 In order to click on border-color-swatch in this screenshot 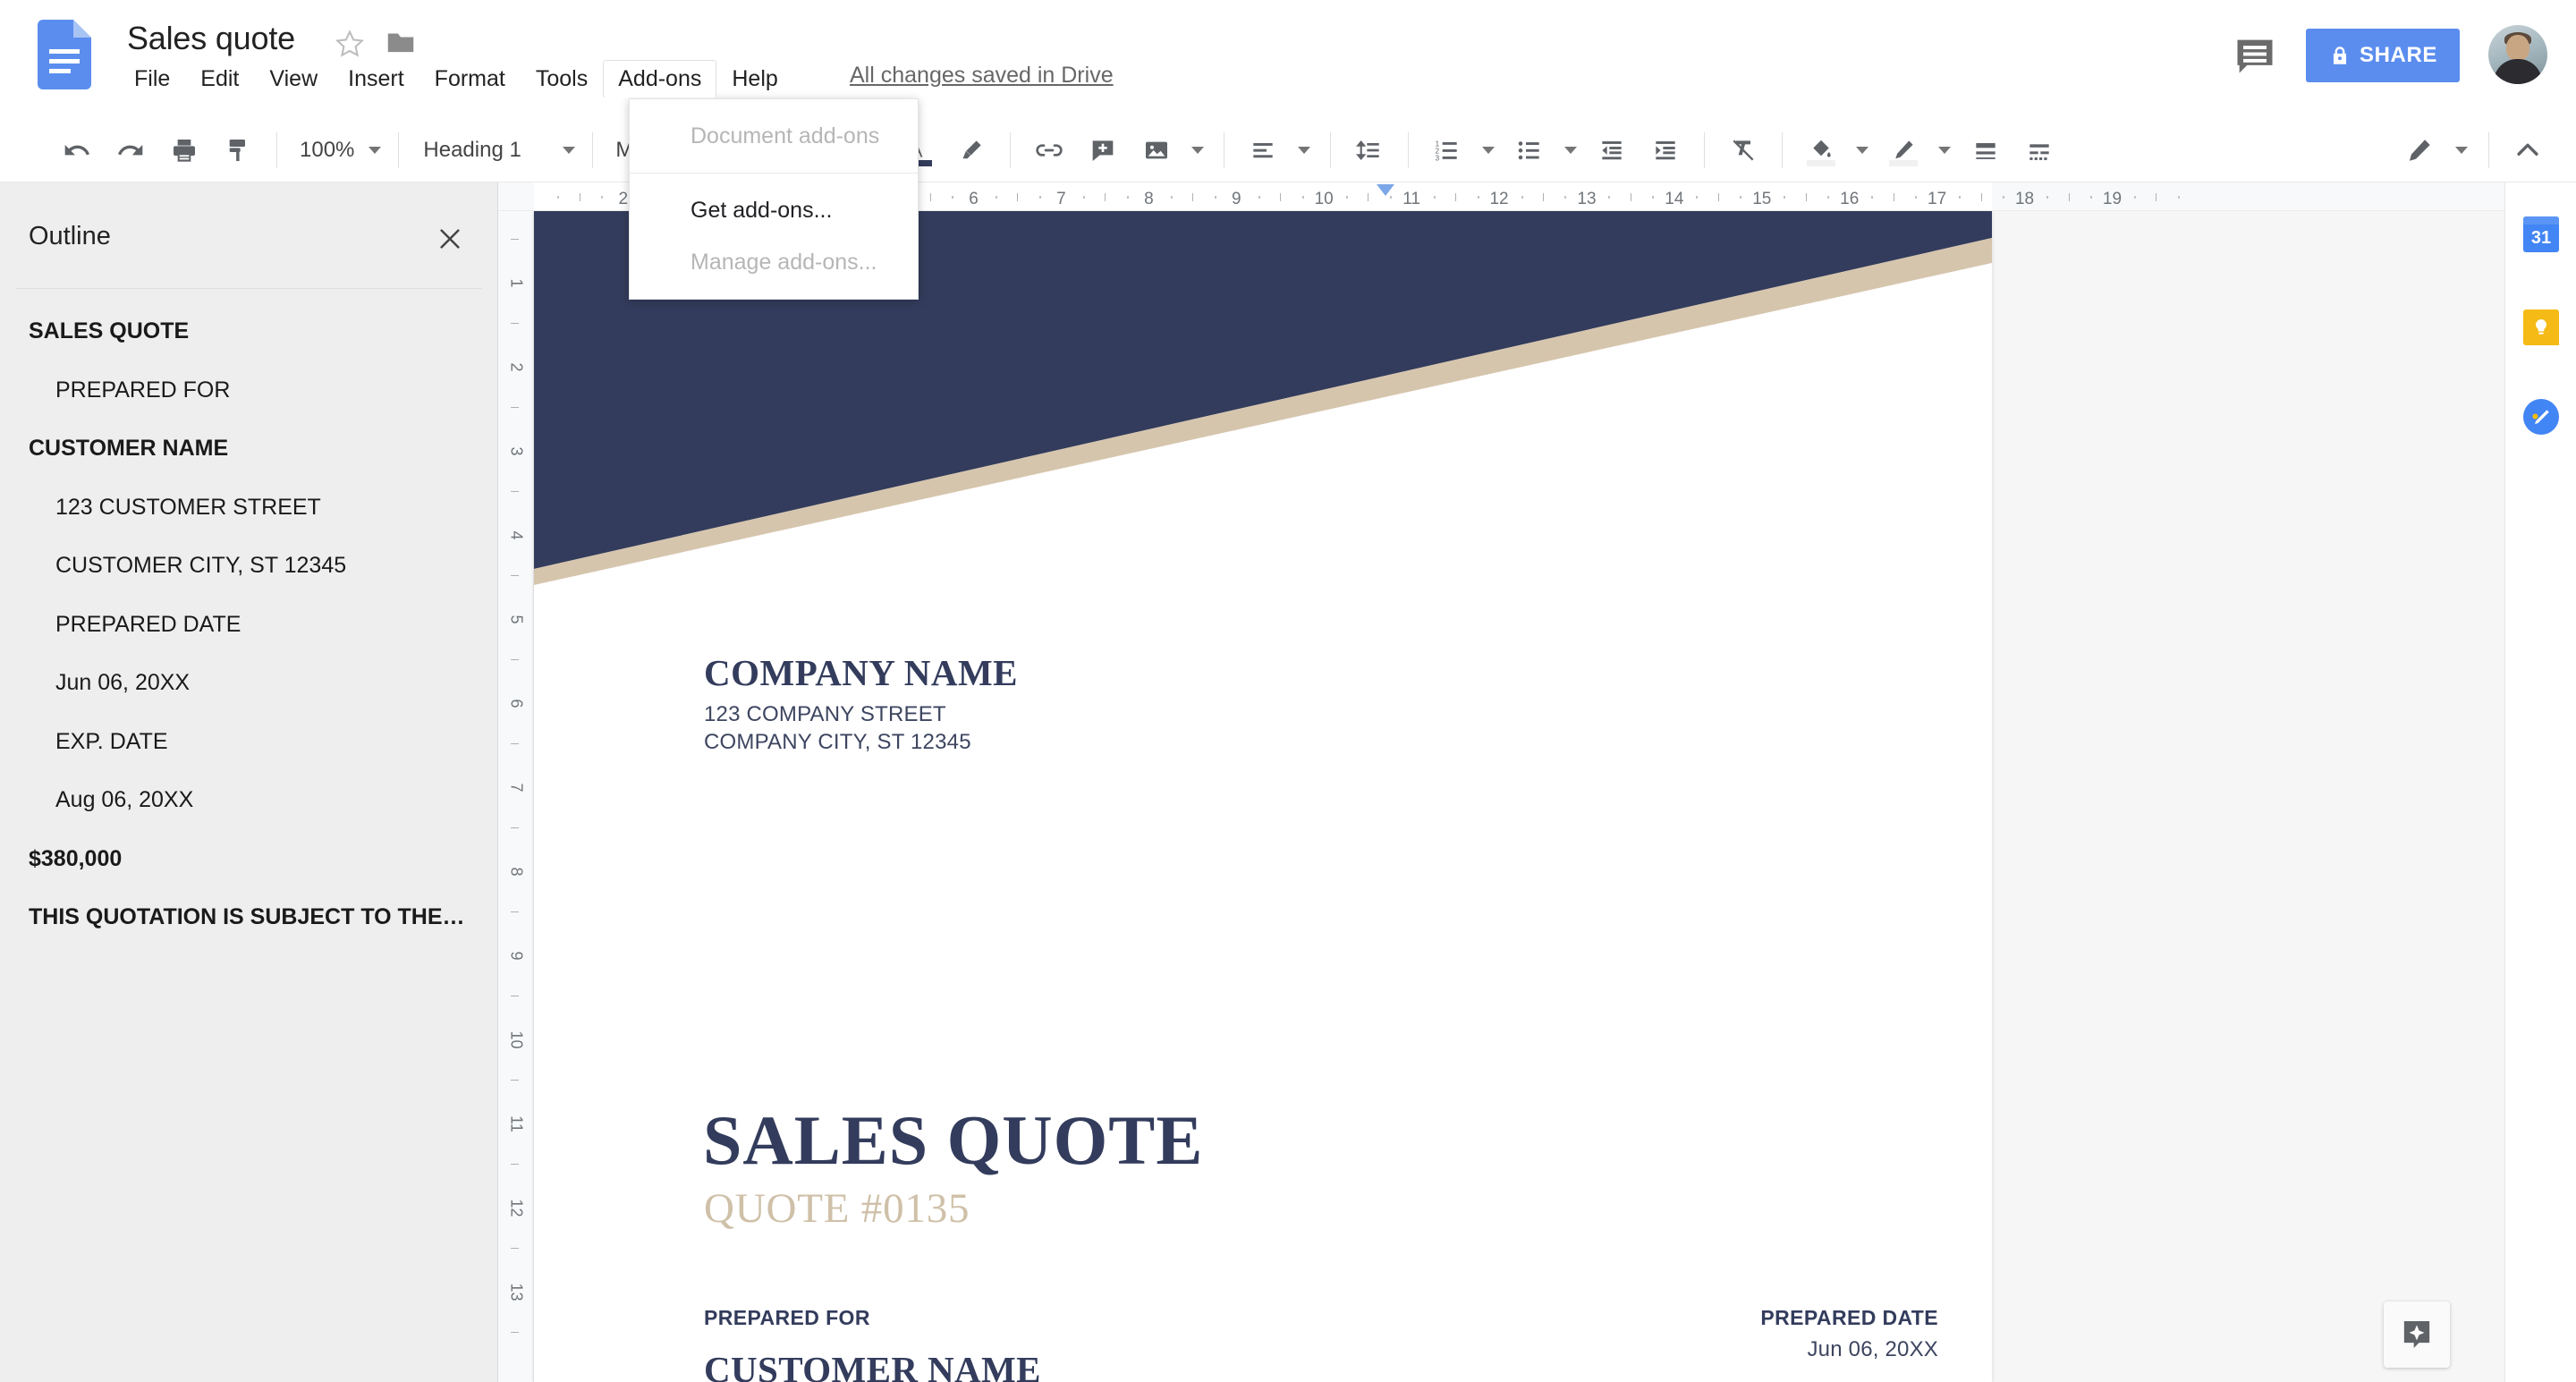, I will do `click(1904, 162)`.